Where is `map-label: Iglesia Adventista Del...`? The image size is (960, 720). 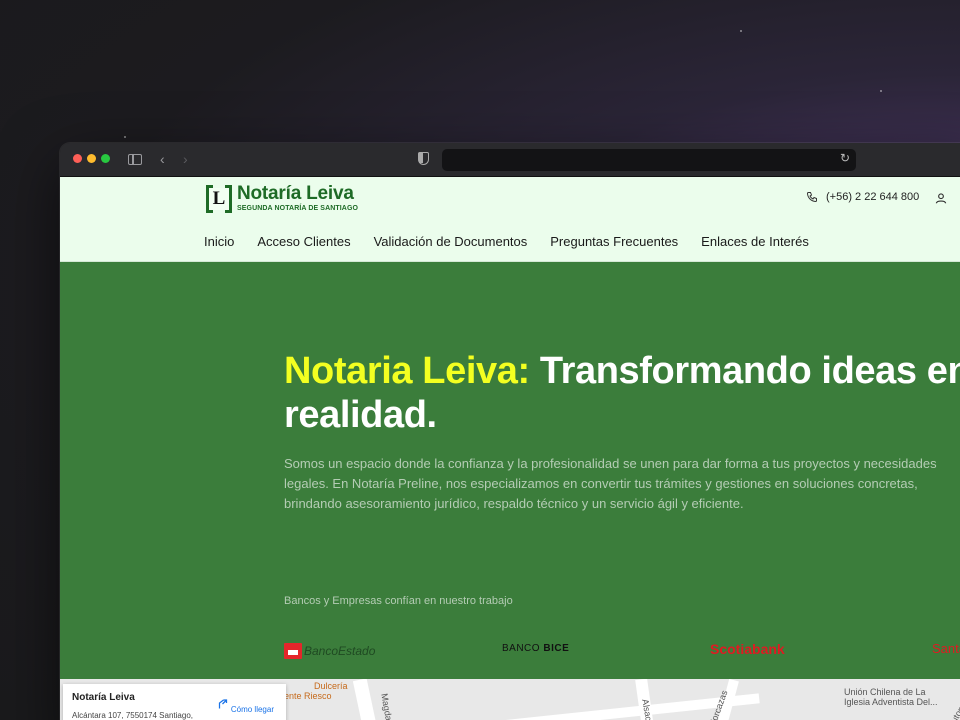 map-label: Iglesia Adventista Del... is located at coordinates (891, 702).